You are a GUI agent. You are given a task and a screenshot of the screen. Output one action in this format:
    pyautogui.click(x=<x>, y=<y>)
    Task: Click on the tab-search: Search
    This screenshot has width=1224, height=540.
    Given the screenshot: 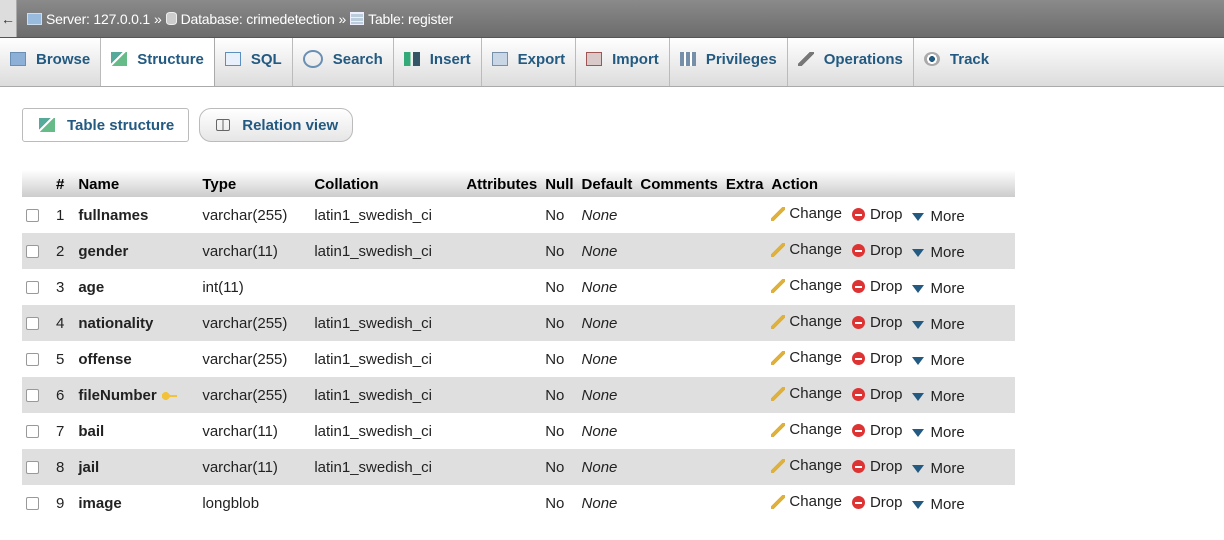 What is the action you would take?
    pyautogui.click(x=343, y=62)
    